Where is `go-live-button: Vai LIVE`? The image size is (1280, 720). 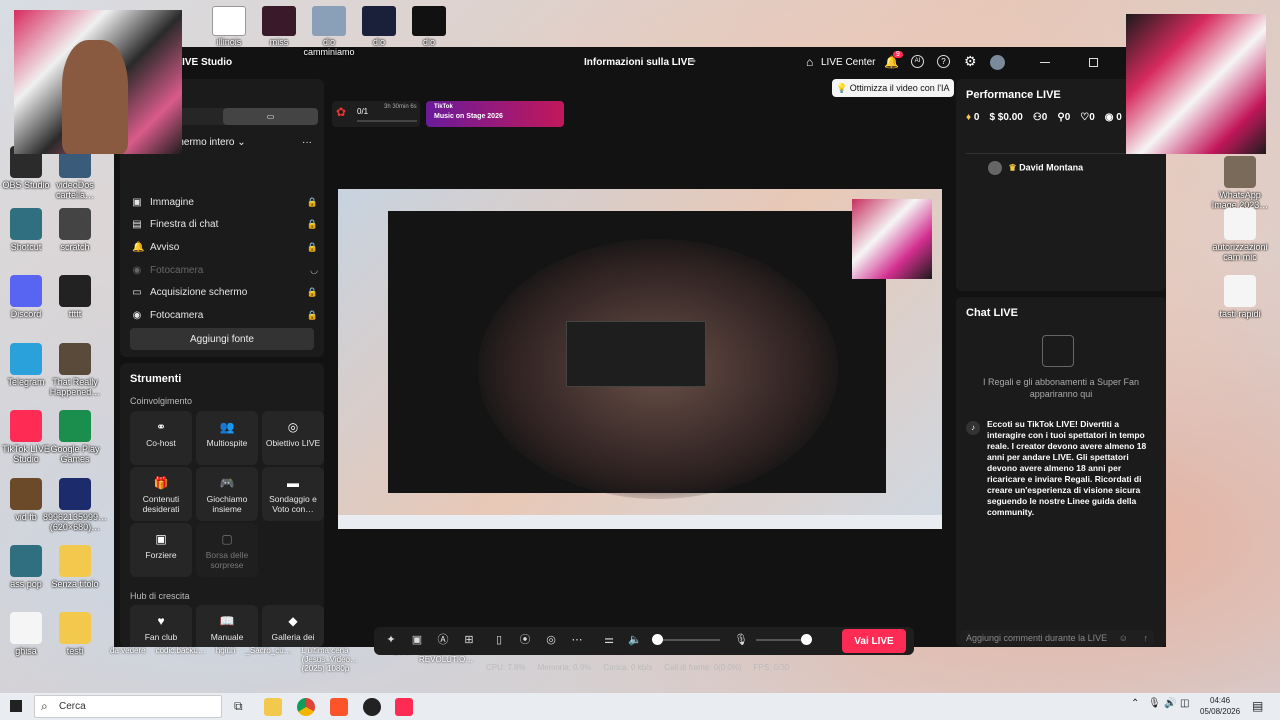
go-live-button: Vai LIVE is located at coordinates (874, 641).